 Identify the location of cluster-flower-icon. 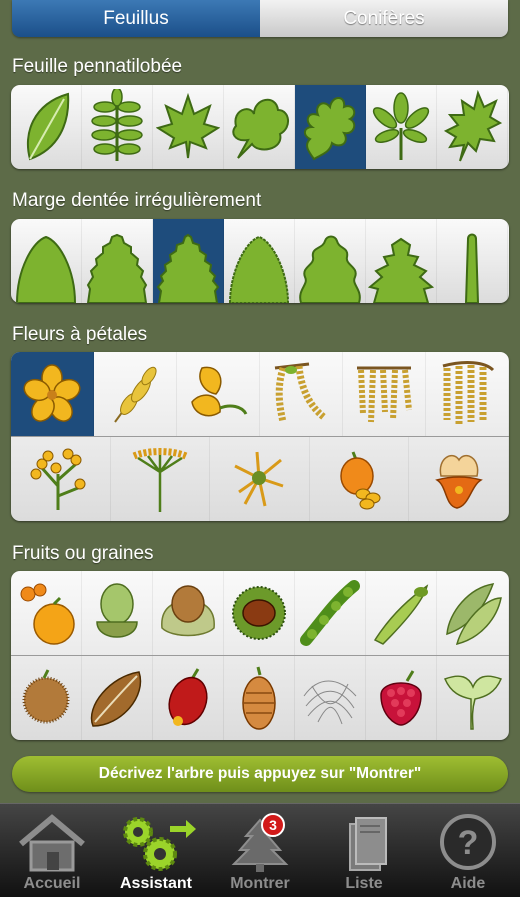
(384, 394).